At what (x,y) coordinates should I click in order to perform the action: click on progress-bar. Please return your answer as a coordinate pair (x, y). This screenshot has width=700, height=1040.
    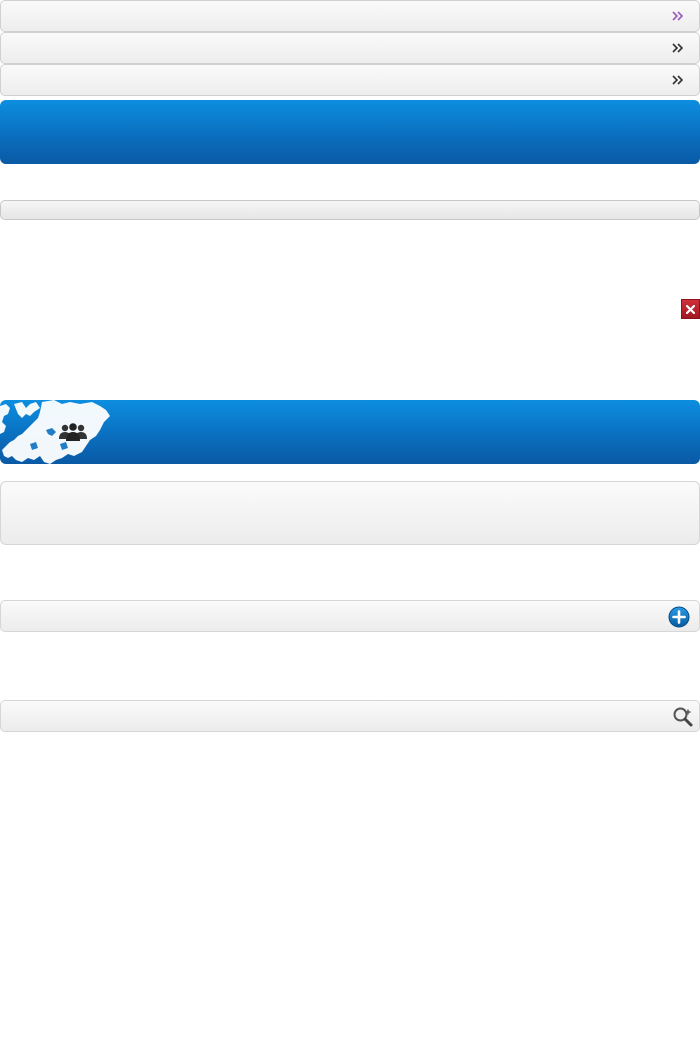
    Looking at the image, I should click on (350, 210).